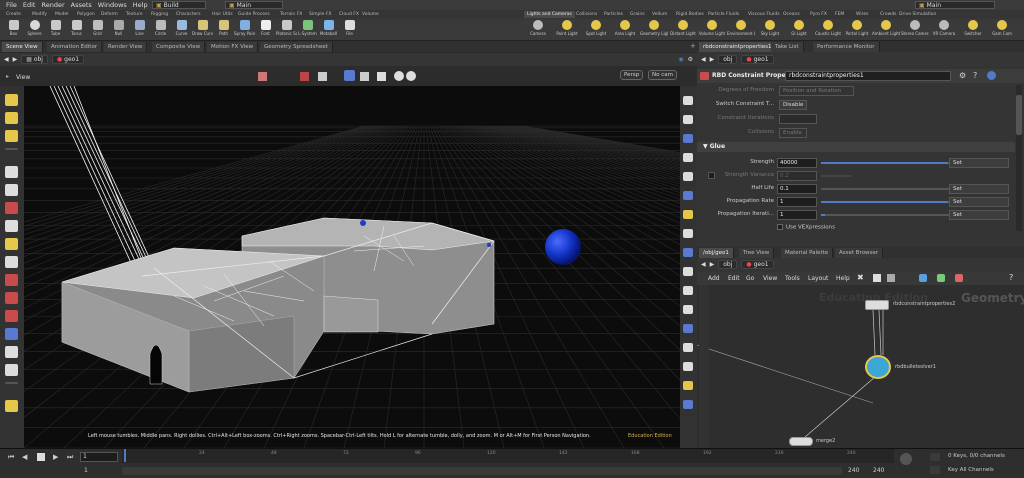 The image size is (1024, 478). Describe the element at coordinates (797, 163) in the screenshot. I see `parm-field: 40000` at that location.